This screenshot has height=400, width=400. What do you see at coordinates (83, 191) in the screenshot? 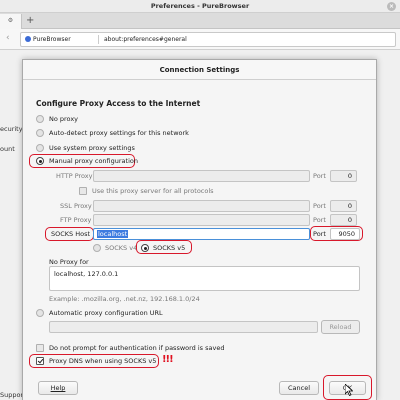
I see `use-for-all-checkbox` at bounding box center [83, 191].